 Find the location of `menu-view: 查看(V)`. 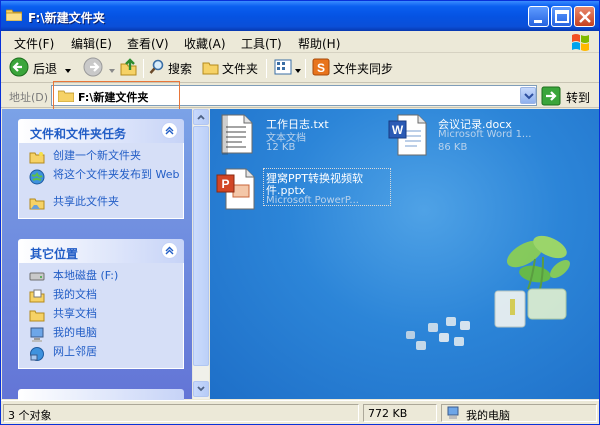

menu-view: 查看(V) is located at coordinates (148, 43).